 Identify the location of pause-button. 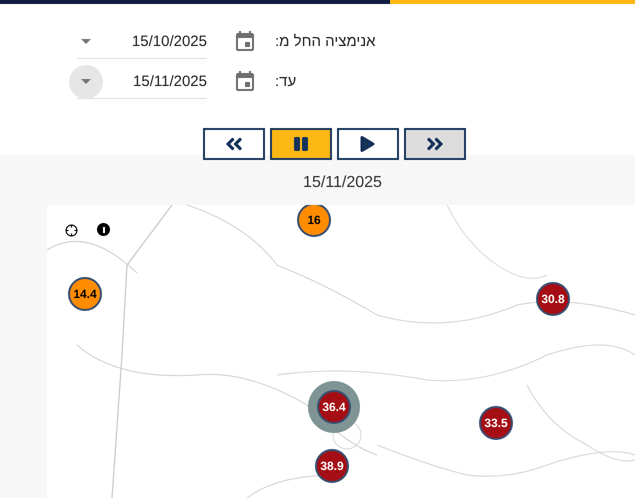
(301, 144).